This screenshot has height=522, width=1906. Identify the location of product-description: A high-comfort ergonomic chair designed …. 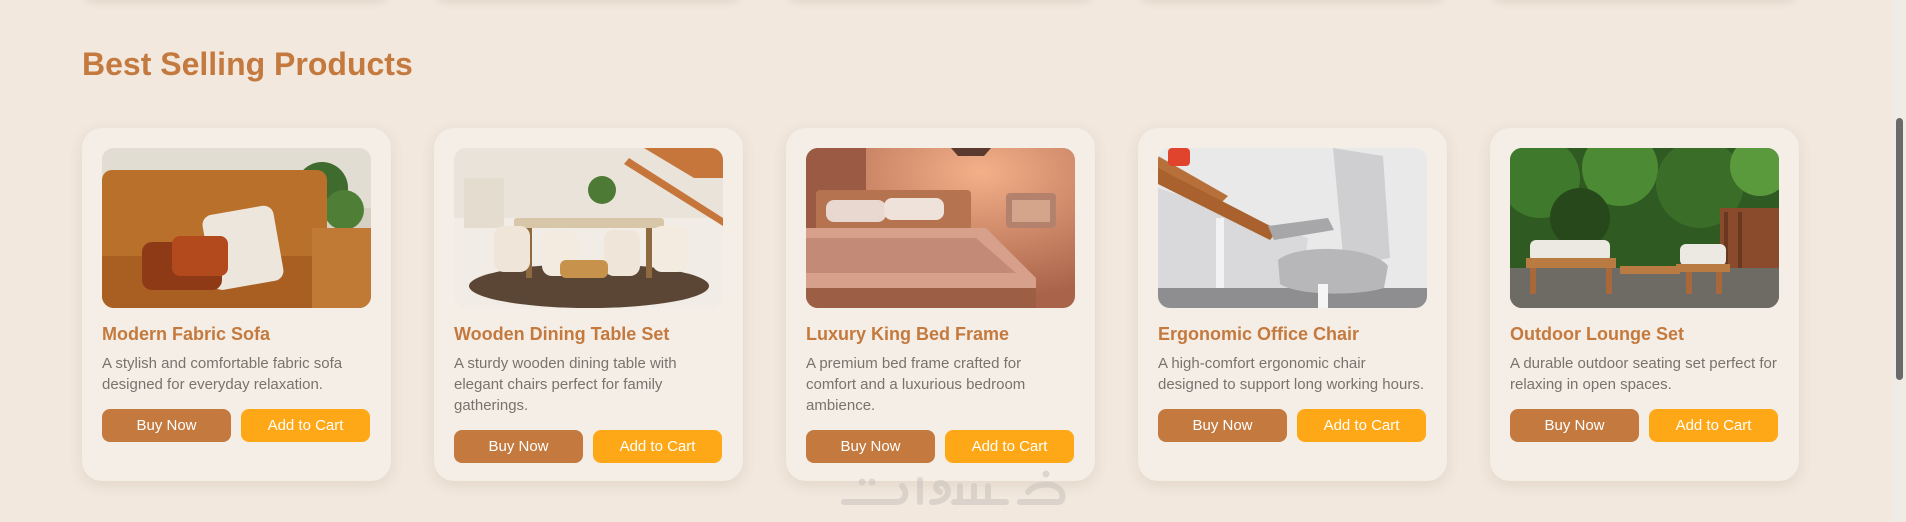
(1291, 374).